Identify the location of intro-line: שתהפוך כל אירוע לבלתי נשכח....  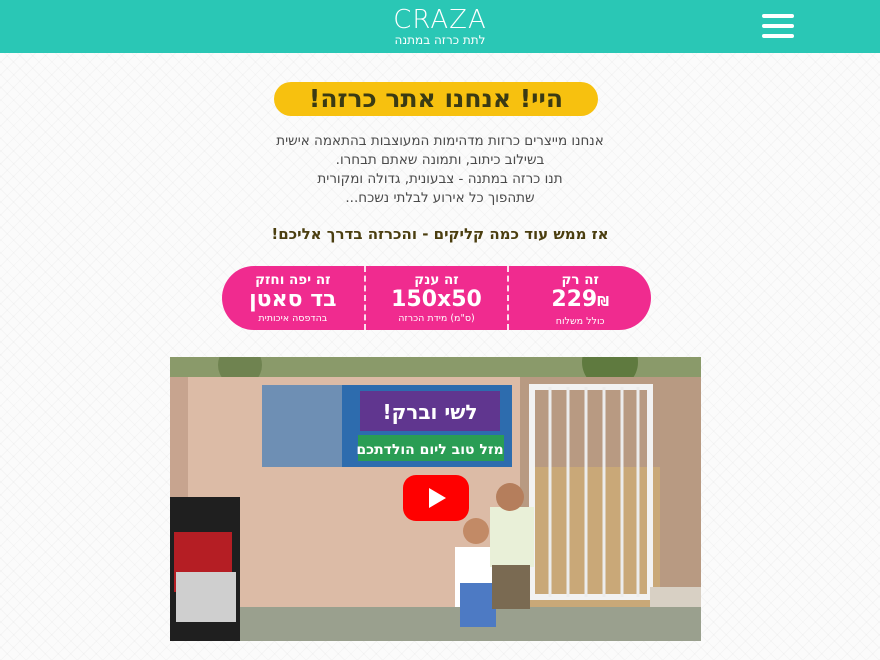
(440, 198).